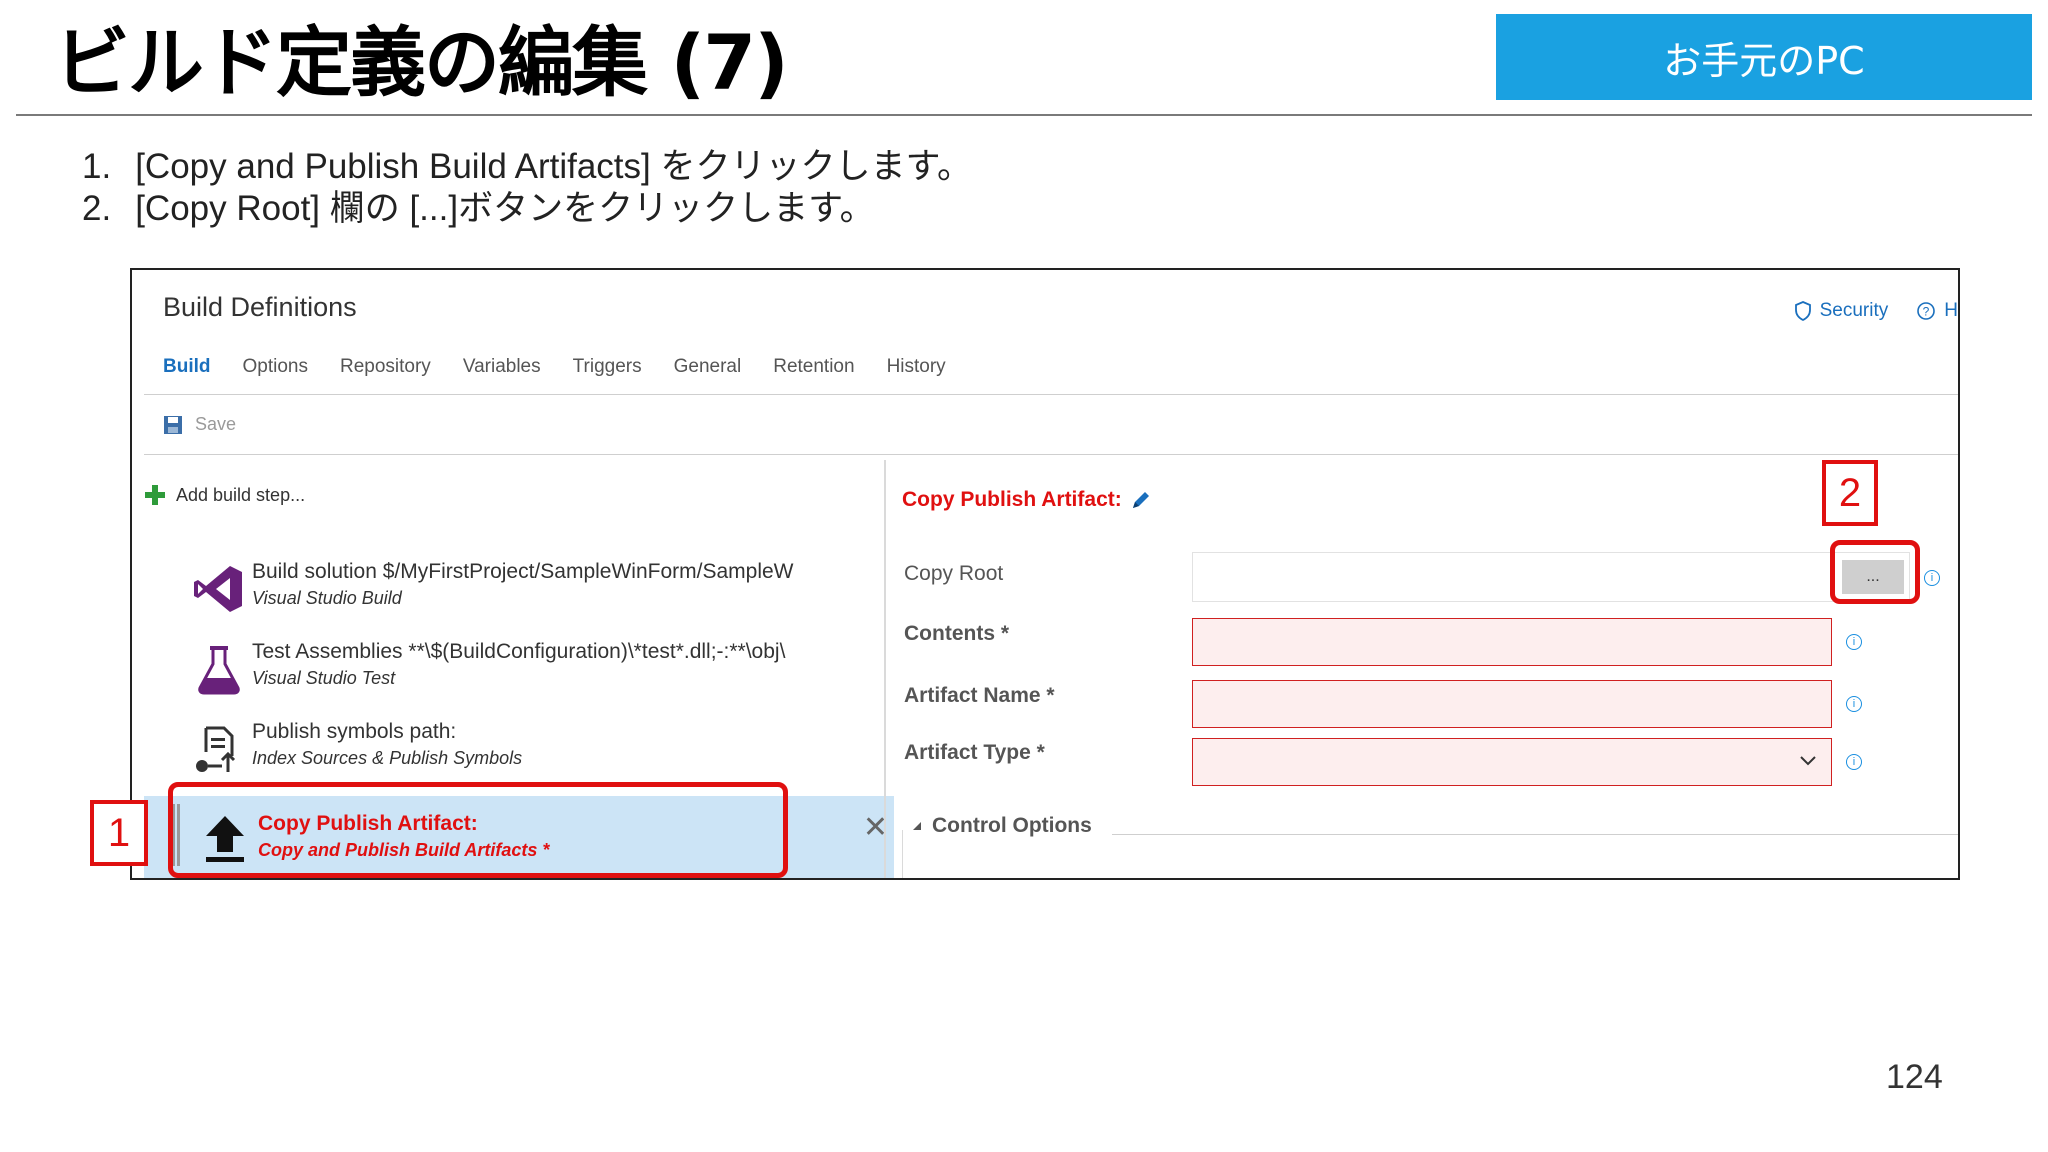  Describe the element at coordinates (1914, 1077) in the screenshot. I see `page-number: 124` at that location.